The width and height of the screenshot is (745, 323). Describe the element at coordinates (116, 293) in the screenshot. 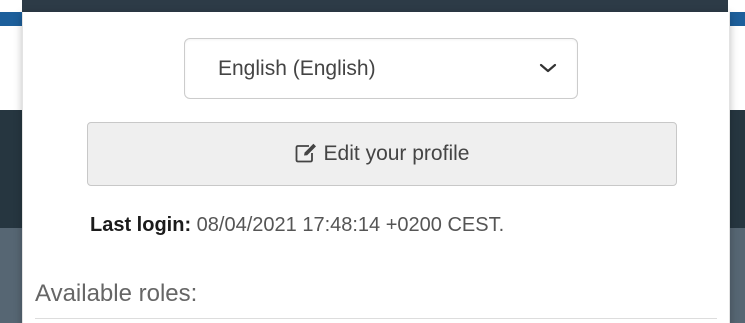

I see `available-roles-heading: Available roles:` at that location.